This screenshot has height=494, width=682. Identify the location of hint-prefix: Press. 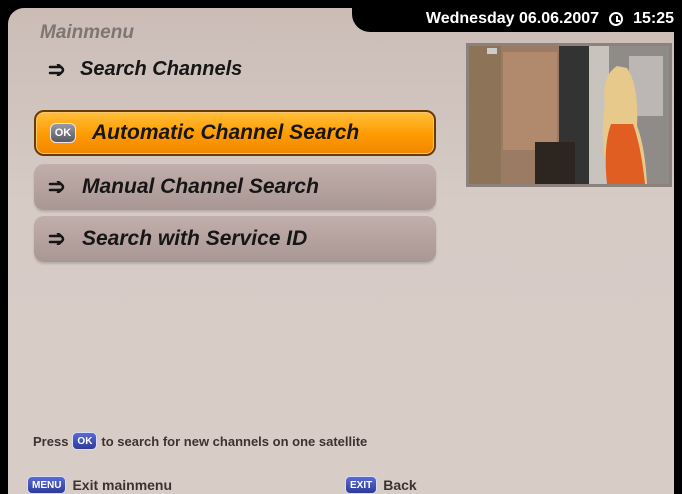
(51, 441).